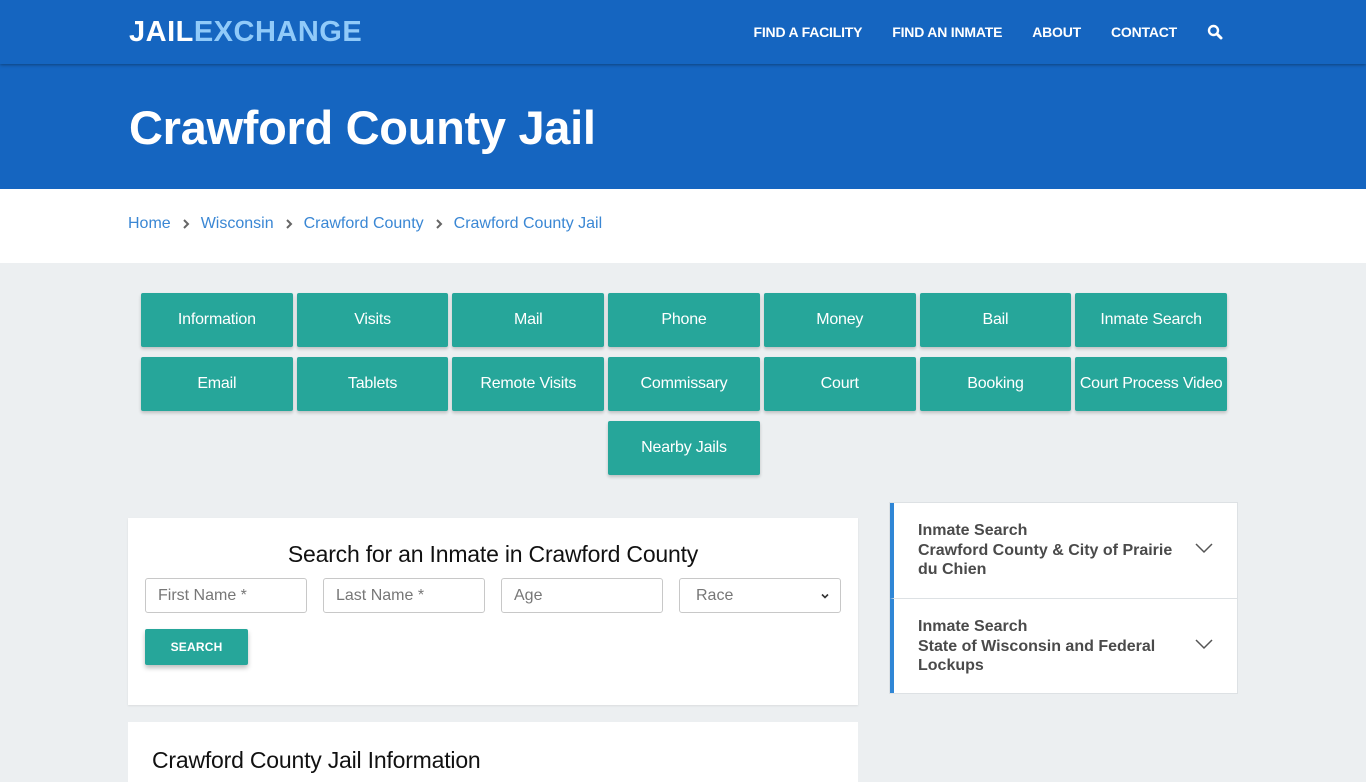  I want to click on tile-visits: Visits, so click(372, 320).